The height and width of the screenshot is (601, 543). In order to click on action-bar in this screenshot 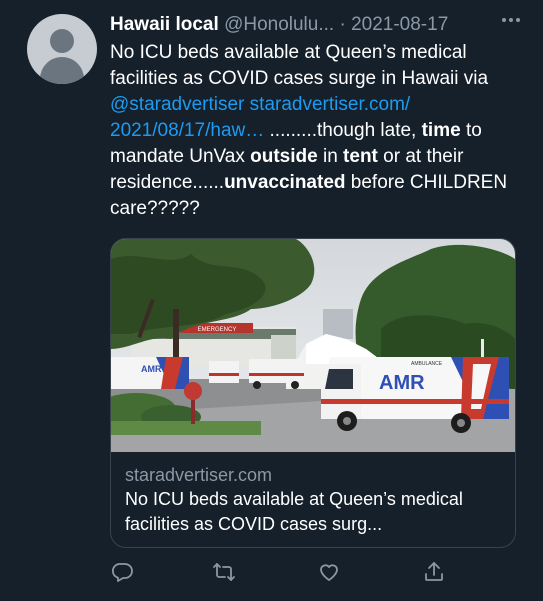, I will do `click(280, 573)`.